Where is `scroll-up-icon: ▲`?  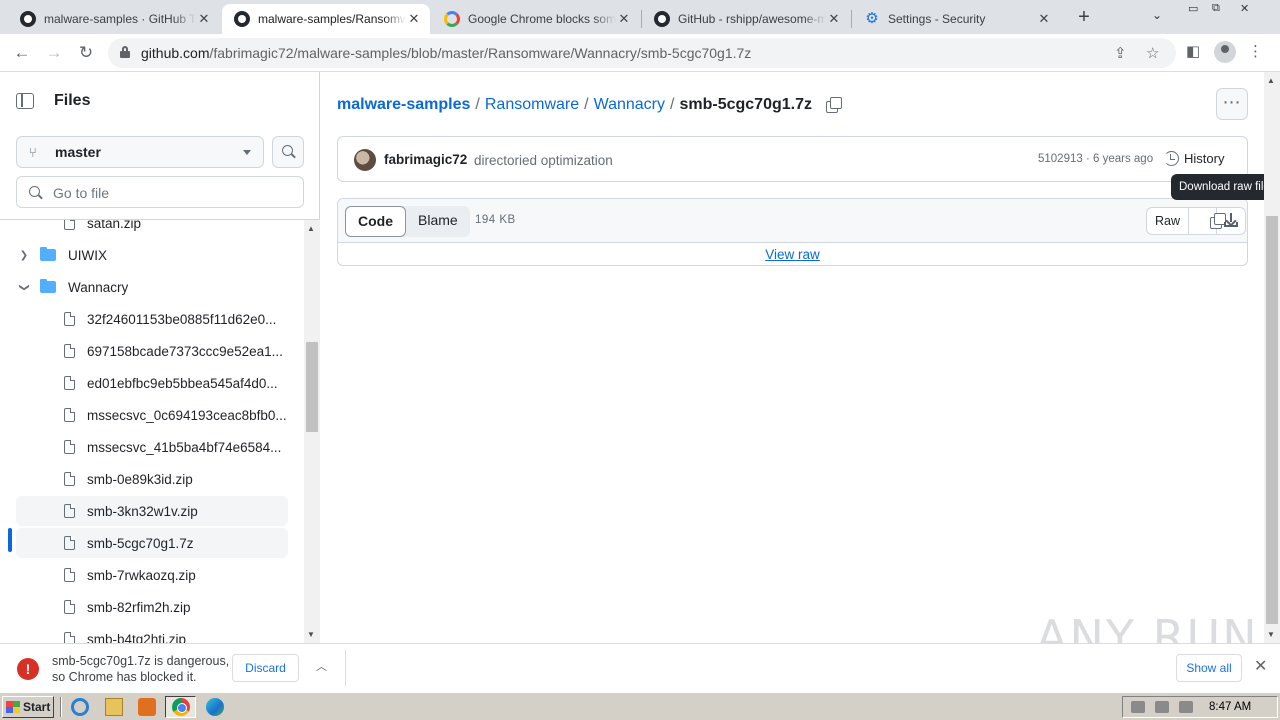 scroll-up-icon: ▲ is located at coordinates (311, 228).